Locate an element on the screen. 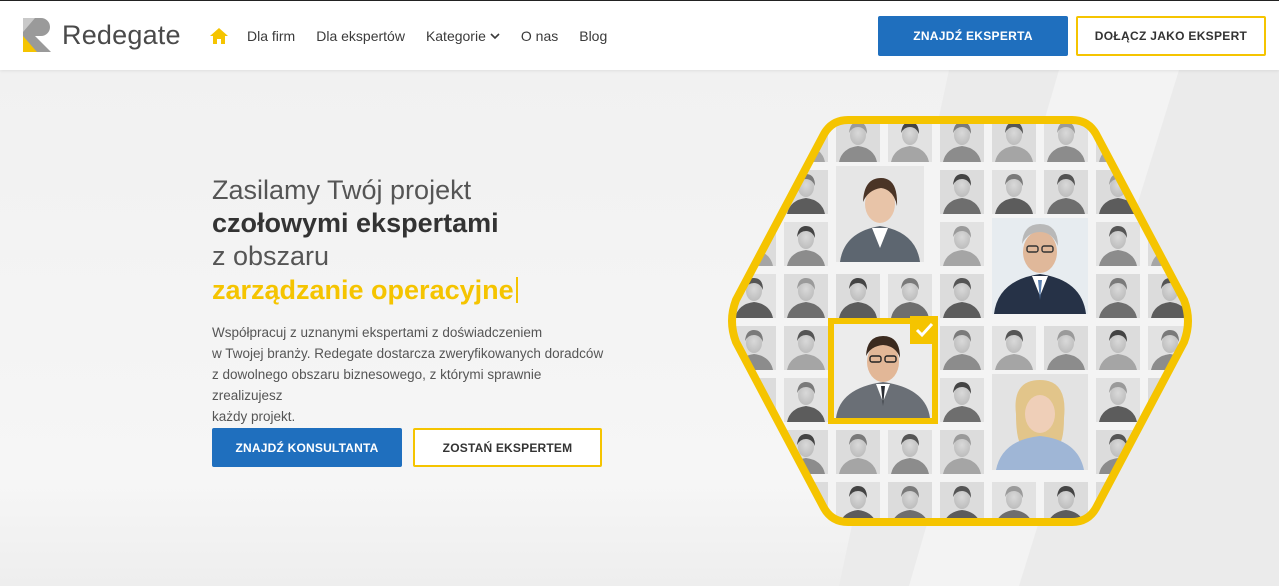 Image resolution: width=1279 pixels, height=586 pixels. nav-item-o-nas: O nas is located at coordinates (539, 36).